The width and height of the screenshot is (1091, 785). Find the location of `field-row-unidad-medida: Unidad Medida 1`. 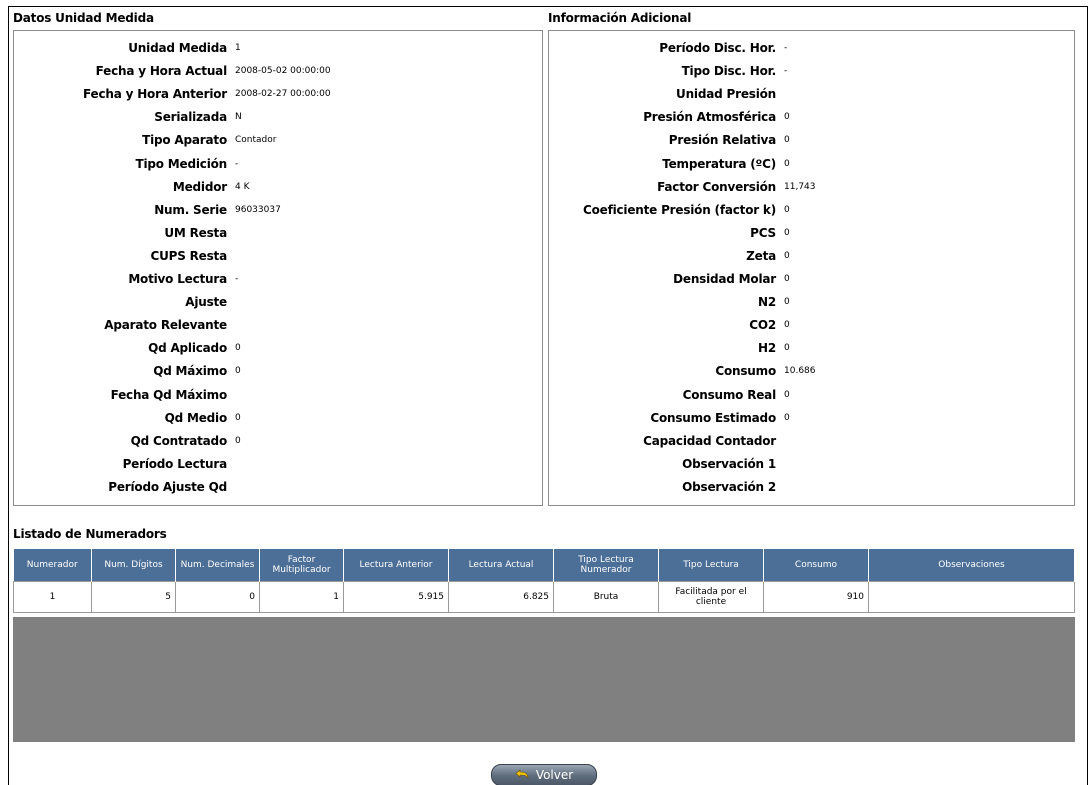

field-row-unidad-medida: Unidad Medida 1 is located at coordinates (278, 48).